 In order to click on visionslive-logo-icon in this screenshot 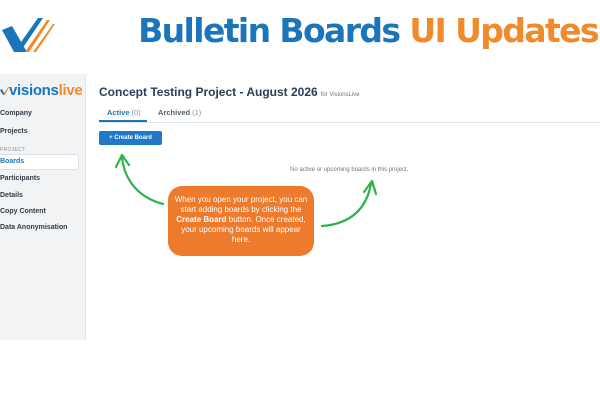, I will do `click(28, 35)`.